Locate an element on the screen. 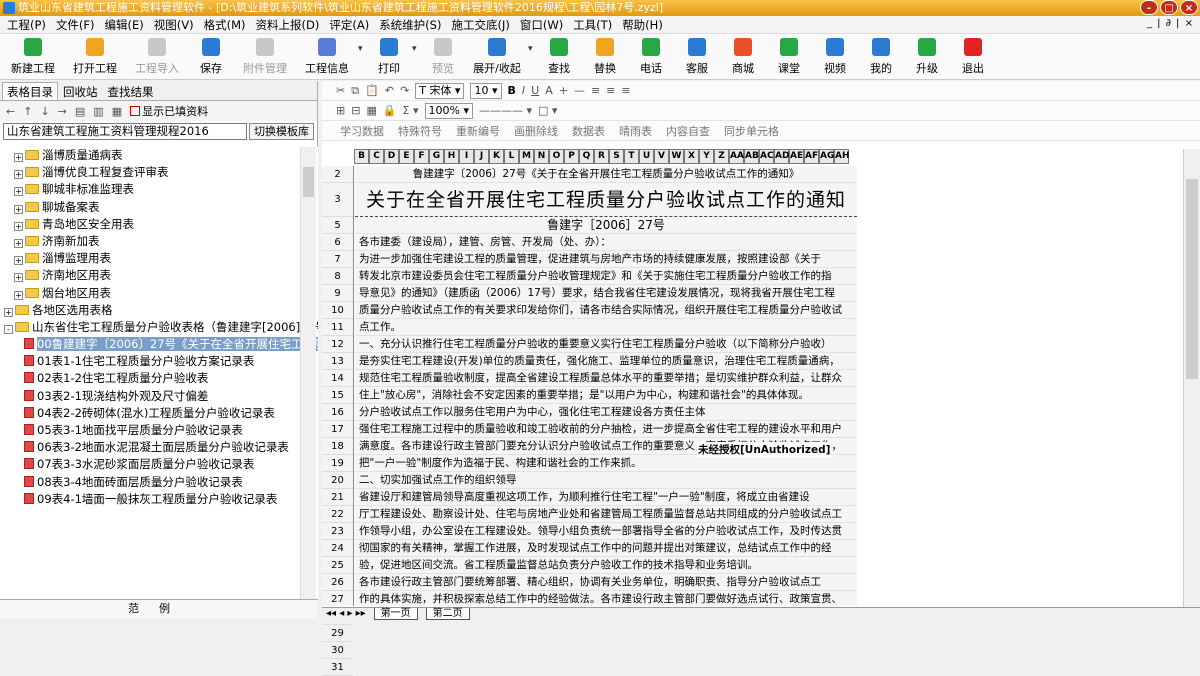  row-number: 12 is located at coordinates (337, 344).